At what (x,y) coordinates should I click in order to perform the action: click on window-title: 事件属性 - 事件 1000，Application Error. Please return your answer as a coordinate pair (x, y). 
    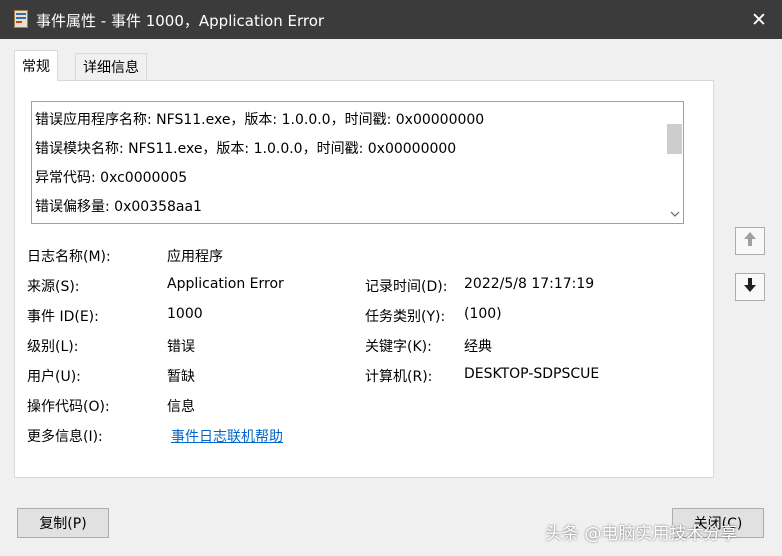
    Looking at the image, I should click on (180, 21).